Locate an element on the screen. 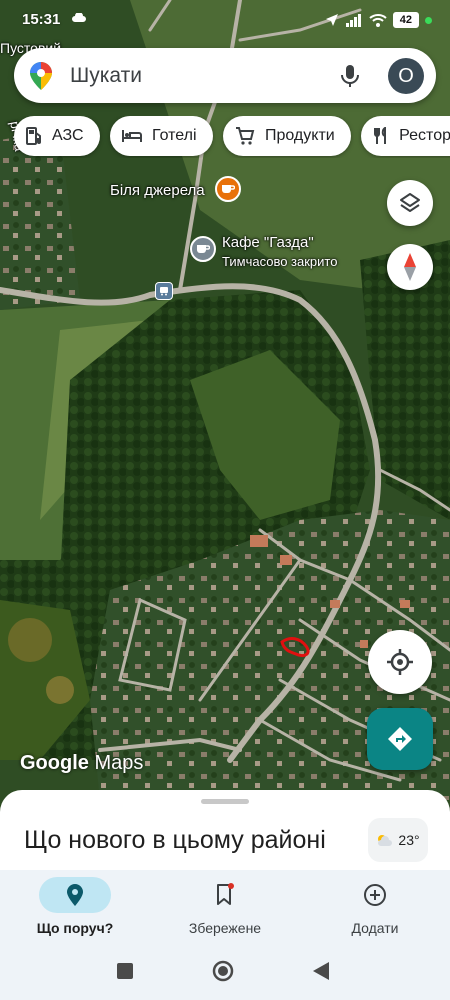 The height and width of the screenshot is (1000, 450). hotel-bed-icon is located at coordinates (131, 136).